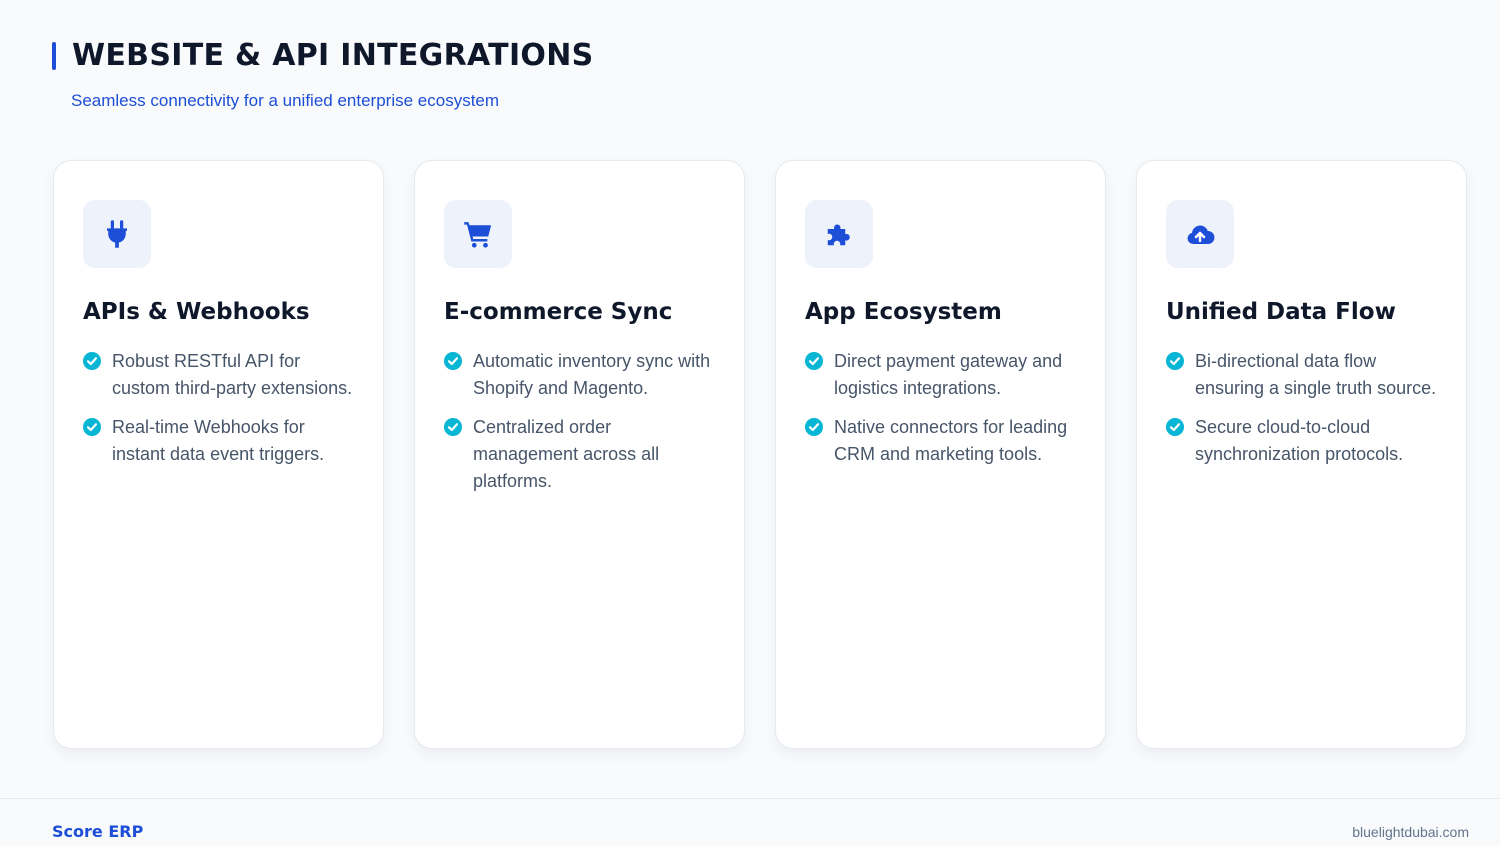 The image size is (1500, 846). Describe the element at coordinates (558, 312) in the screenshot. I see `card-title: E-commerce Sync` at that location.